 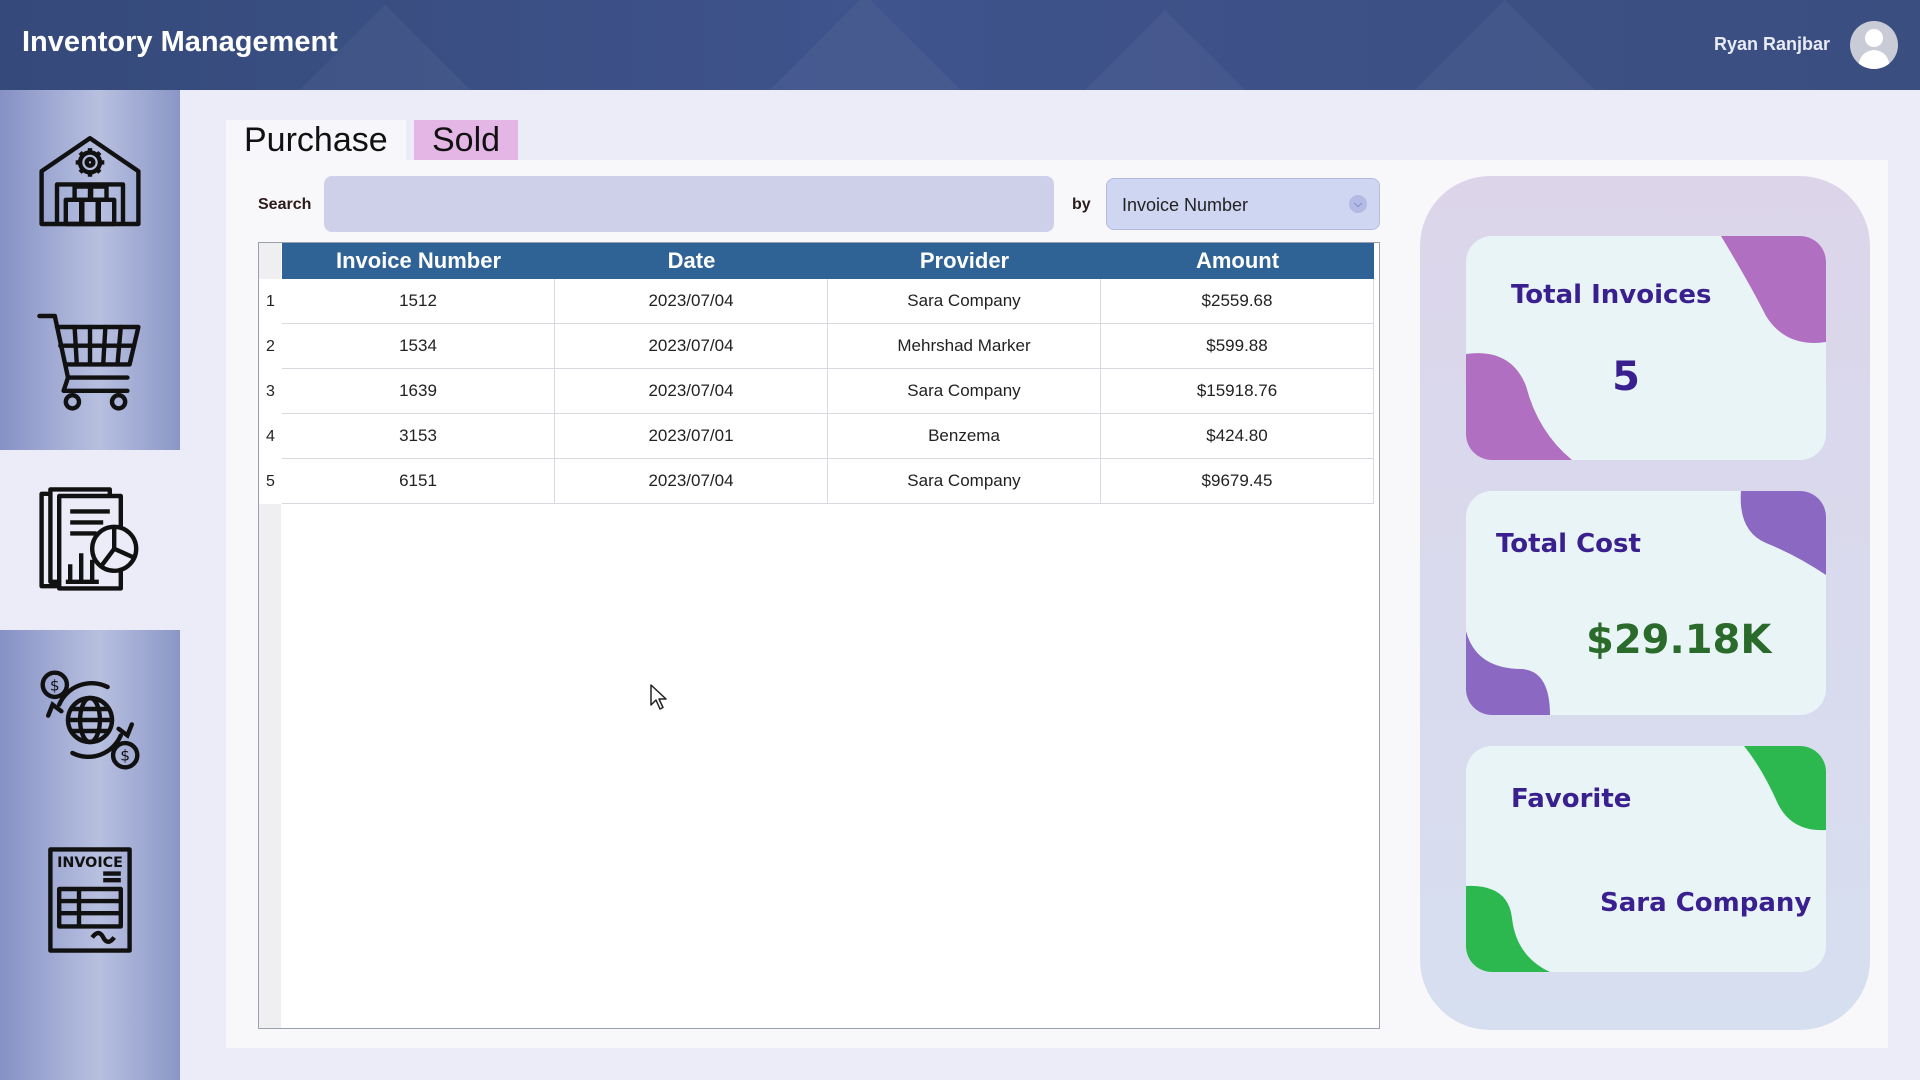 I want to click on total-invoices-title: Total Invoices, so click(x=1611, y=295).